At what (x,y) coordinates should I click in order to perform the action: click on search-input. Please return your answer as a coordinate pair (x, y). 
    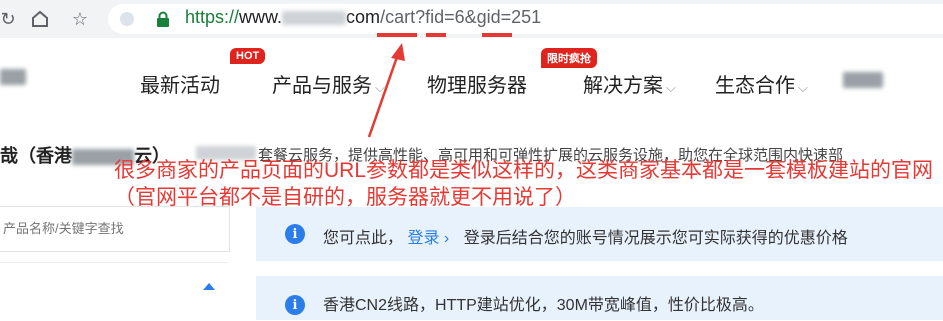
    Looking at the image, I should click on (113, 228).